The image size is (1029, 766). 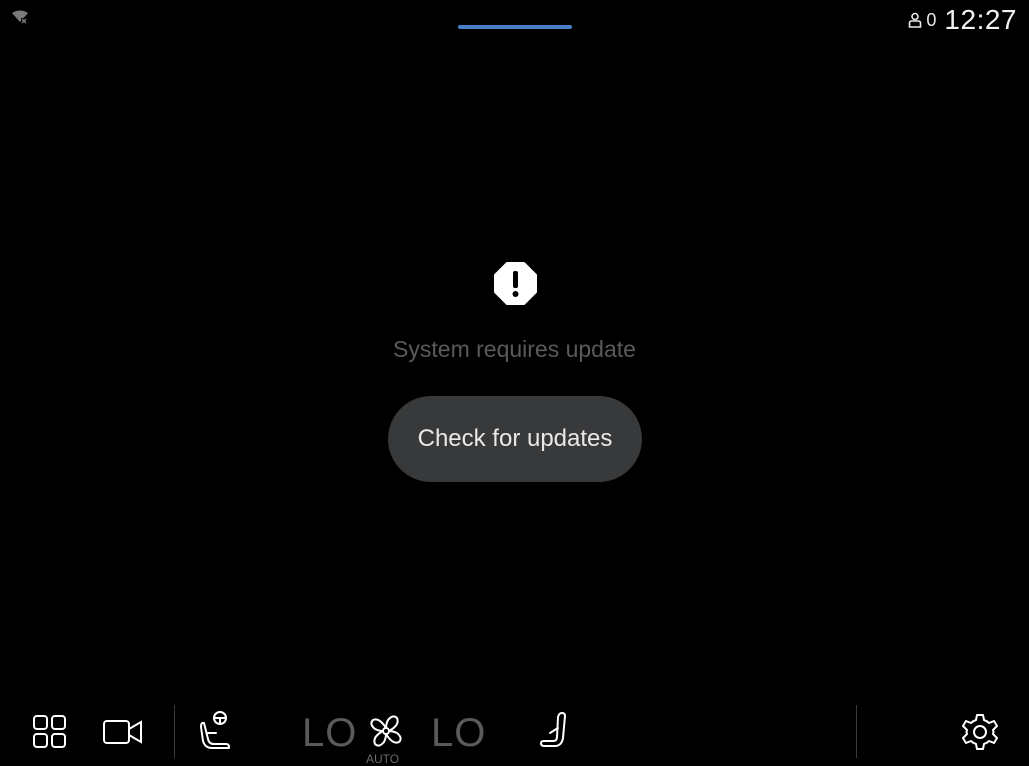 I want to click on pull-down-handle, so click(x=515, y=27).